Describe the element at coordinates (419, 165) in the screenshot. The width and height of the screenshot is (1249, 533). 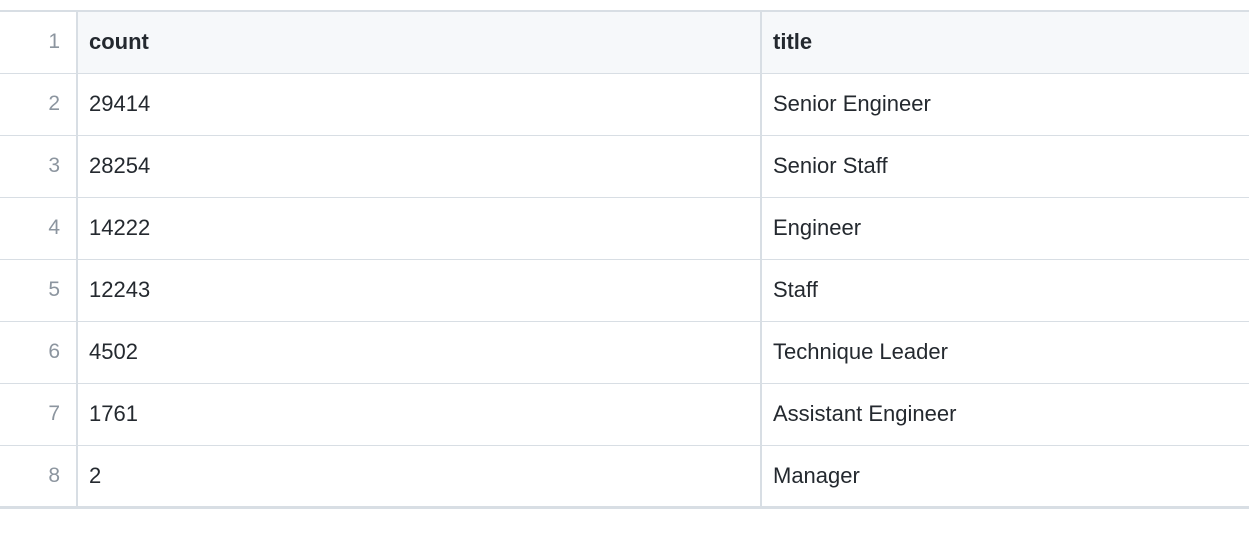
I see `count-cell: 28254` at that location.